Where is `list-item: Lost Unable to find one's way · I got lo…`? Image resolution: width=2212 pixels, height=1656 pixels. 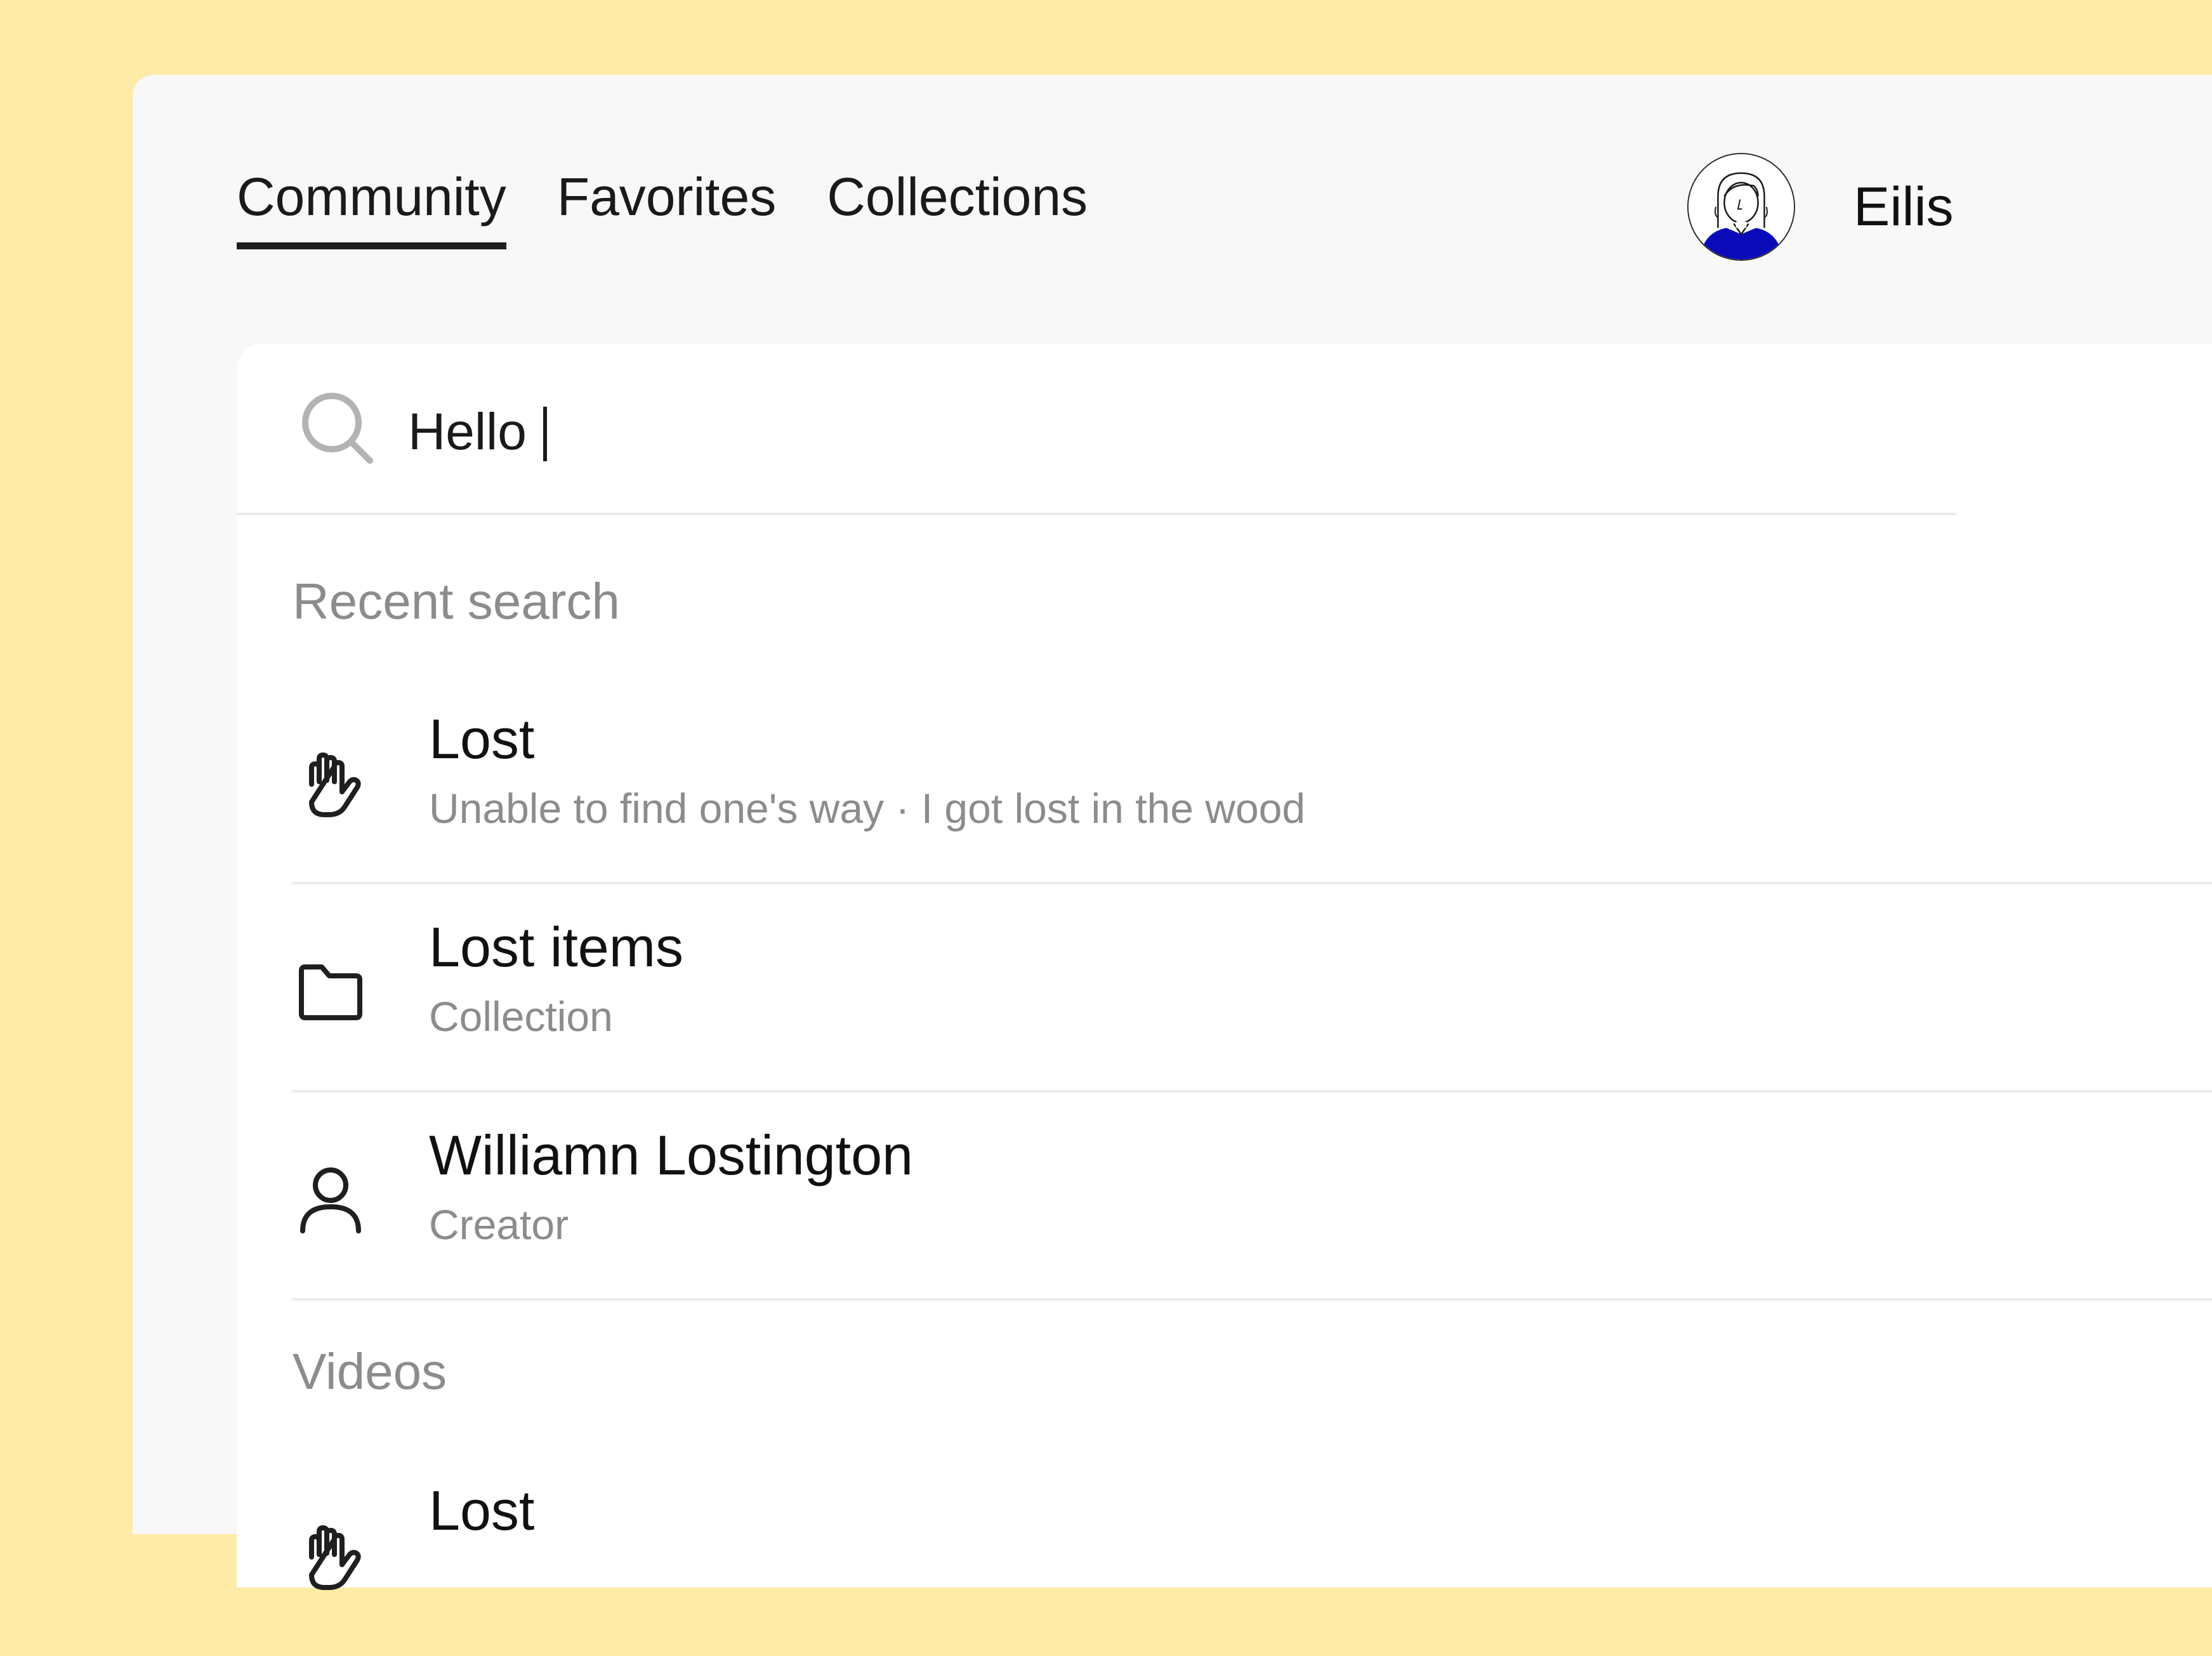
list-item: Lost Unable to find one's way · I got lo… is located at coordinates (1252, 780).